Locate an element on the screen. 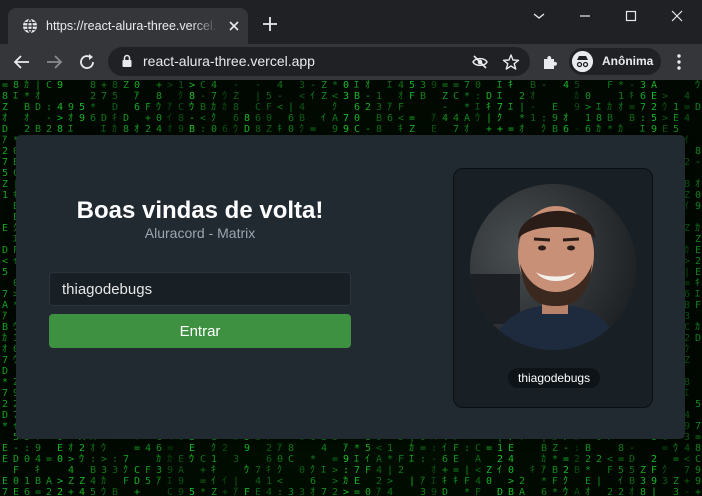  profile-button: Anônima is located at coordinates (615, 61).